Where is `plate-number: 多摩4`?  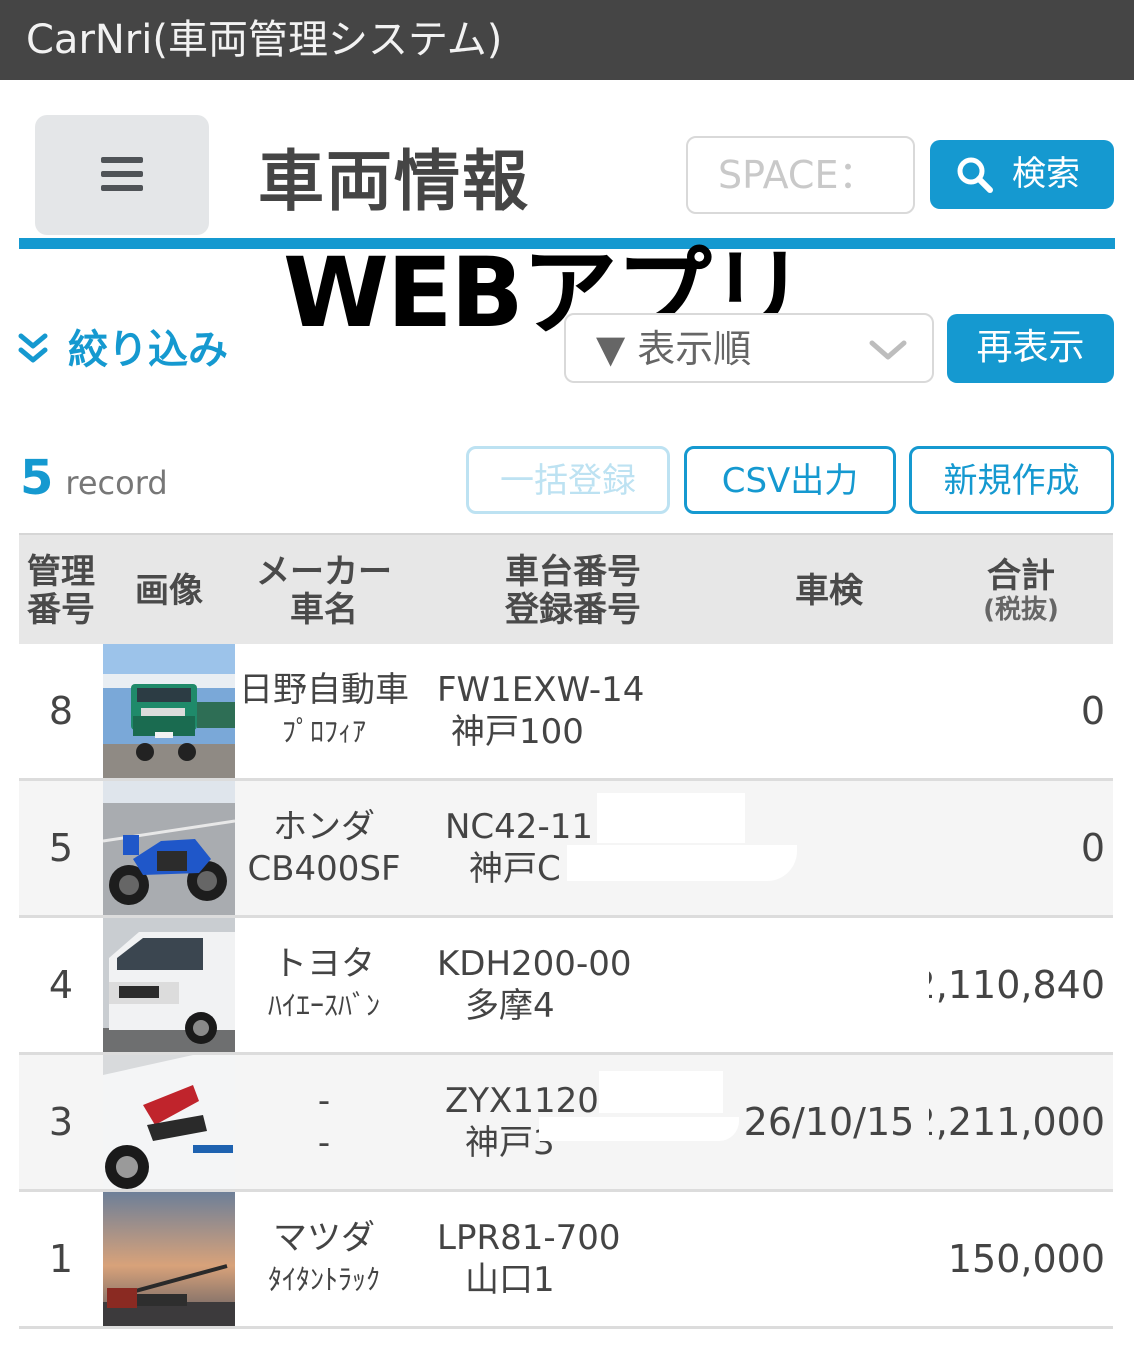 plate-number: 多摩4 is located at coordinates (510, 1006).